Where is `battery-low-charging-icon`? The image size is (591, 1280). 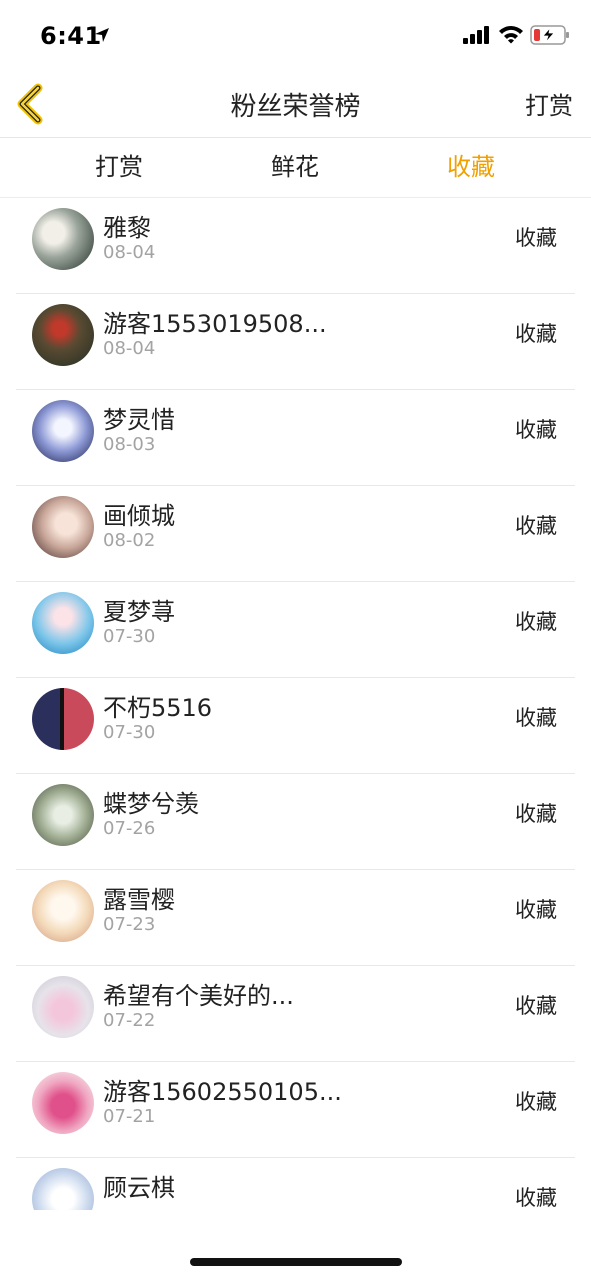 battery-low-charging-icon is located at coordinates (549, 35).